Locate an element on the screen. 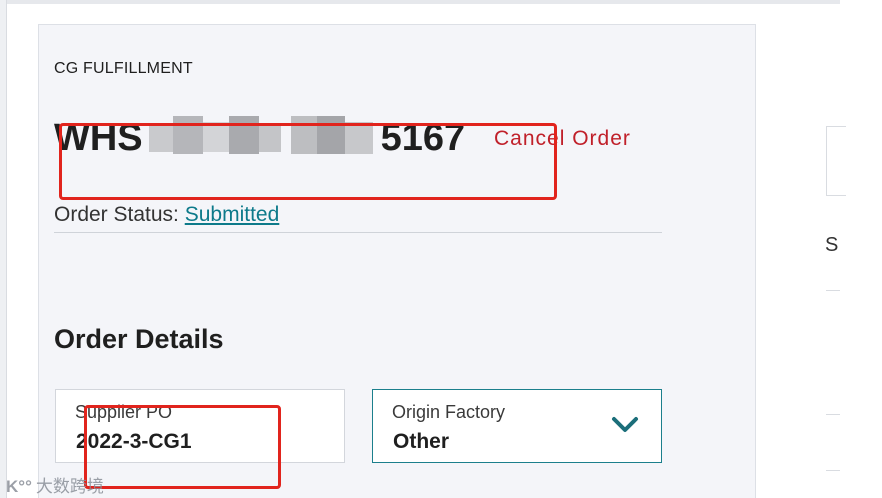 This screenshot has width=882, height=498. side-partial-text: S is located at coordinates (832, 245).